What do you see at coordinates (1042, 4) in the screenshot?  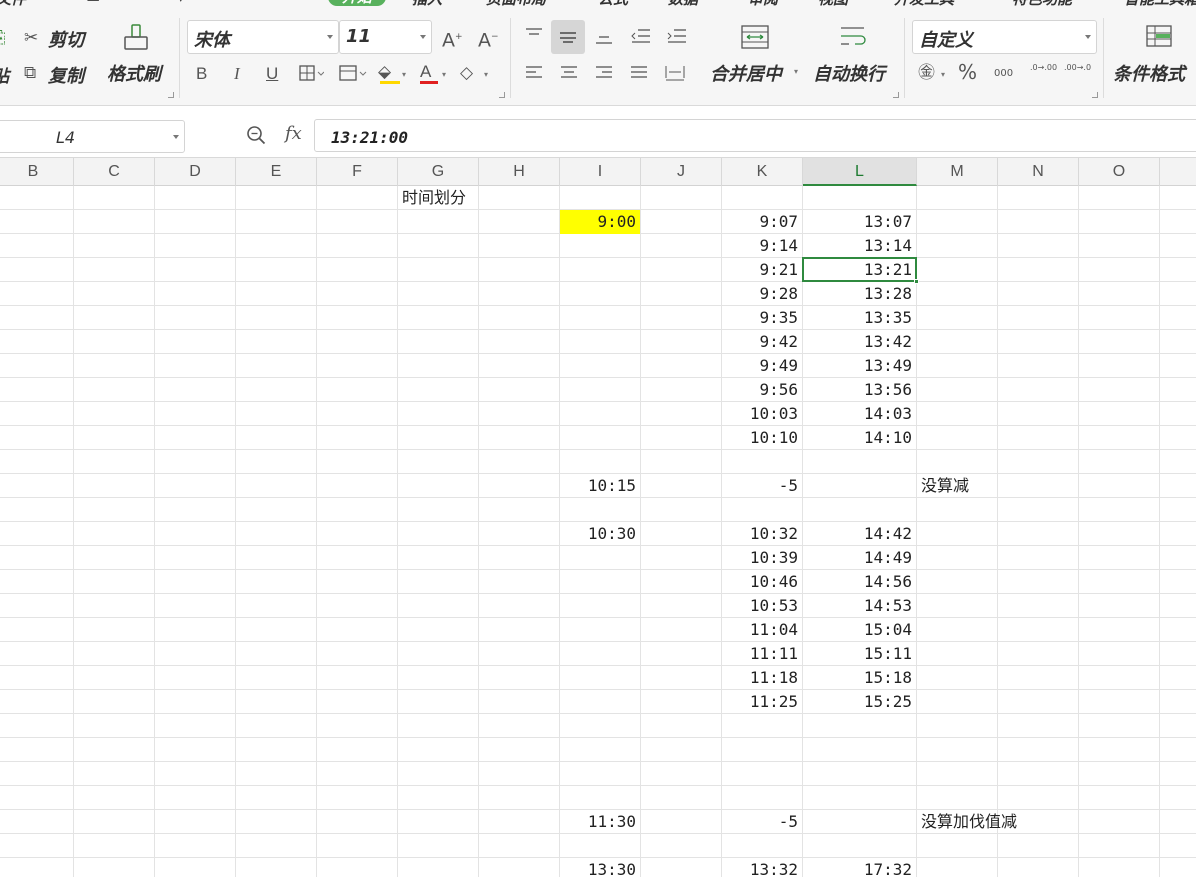 I see `tab-features: 特色功能` at bounding box center [1042, 4].